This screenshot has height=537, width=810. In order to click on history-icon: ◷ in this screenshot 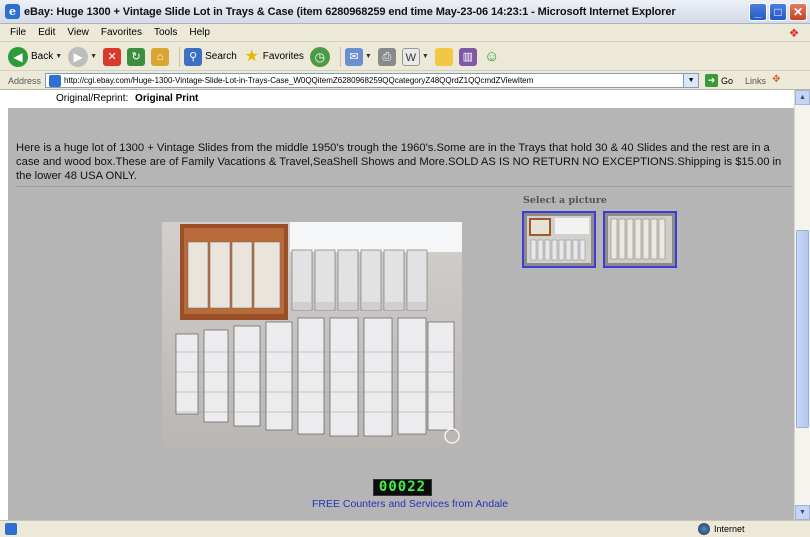, I will do `click(319, 56)`.